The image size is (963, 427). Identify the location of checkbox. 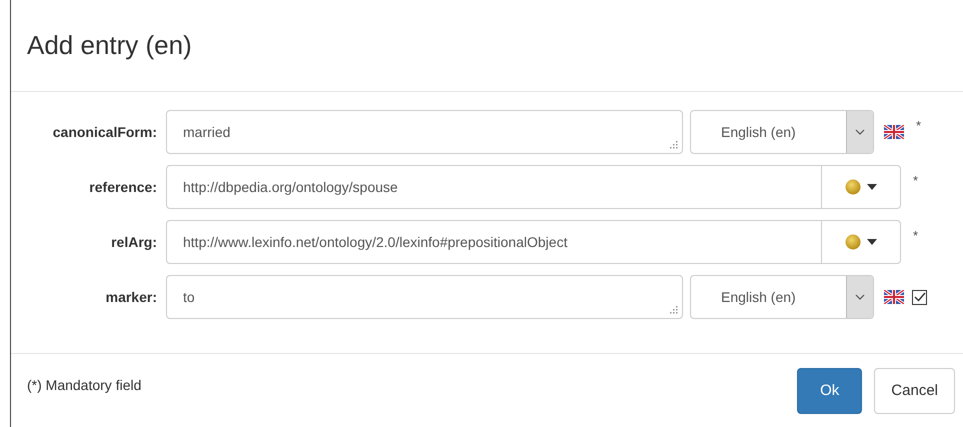
(919, 297).